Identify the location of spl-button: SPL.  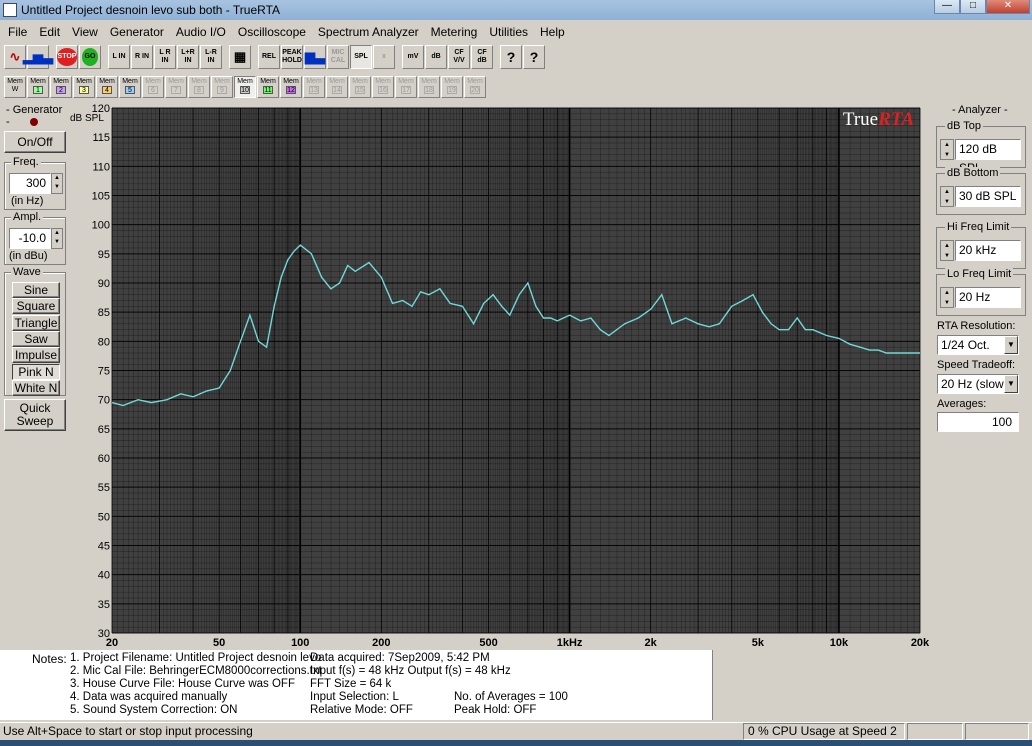
(361, 57).